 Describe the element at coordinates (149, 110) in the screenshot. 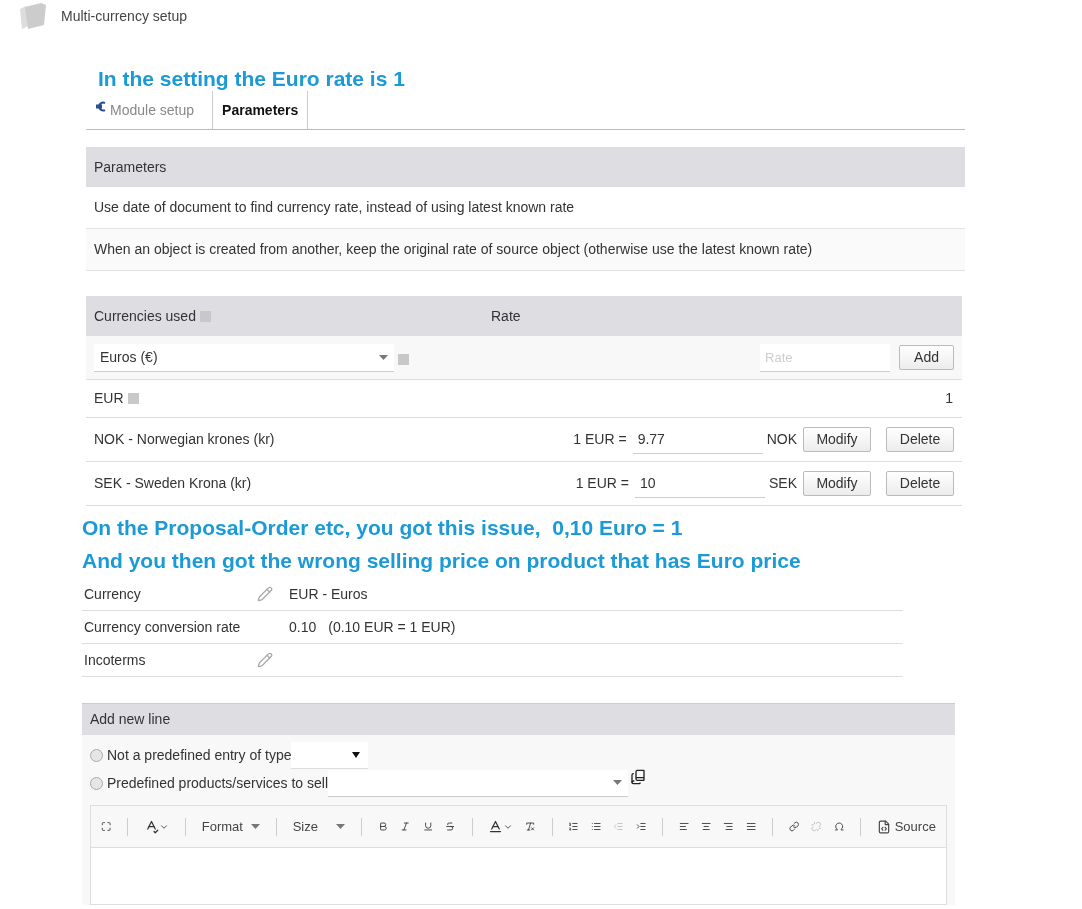

I see `tab: Module setup` at that location.